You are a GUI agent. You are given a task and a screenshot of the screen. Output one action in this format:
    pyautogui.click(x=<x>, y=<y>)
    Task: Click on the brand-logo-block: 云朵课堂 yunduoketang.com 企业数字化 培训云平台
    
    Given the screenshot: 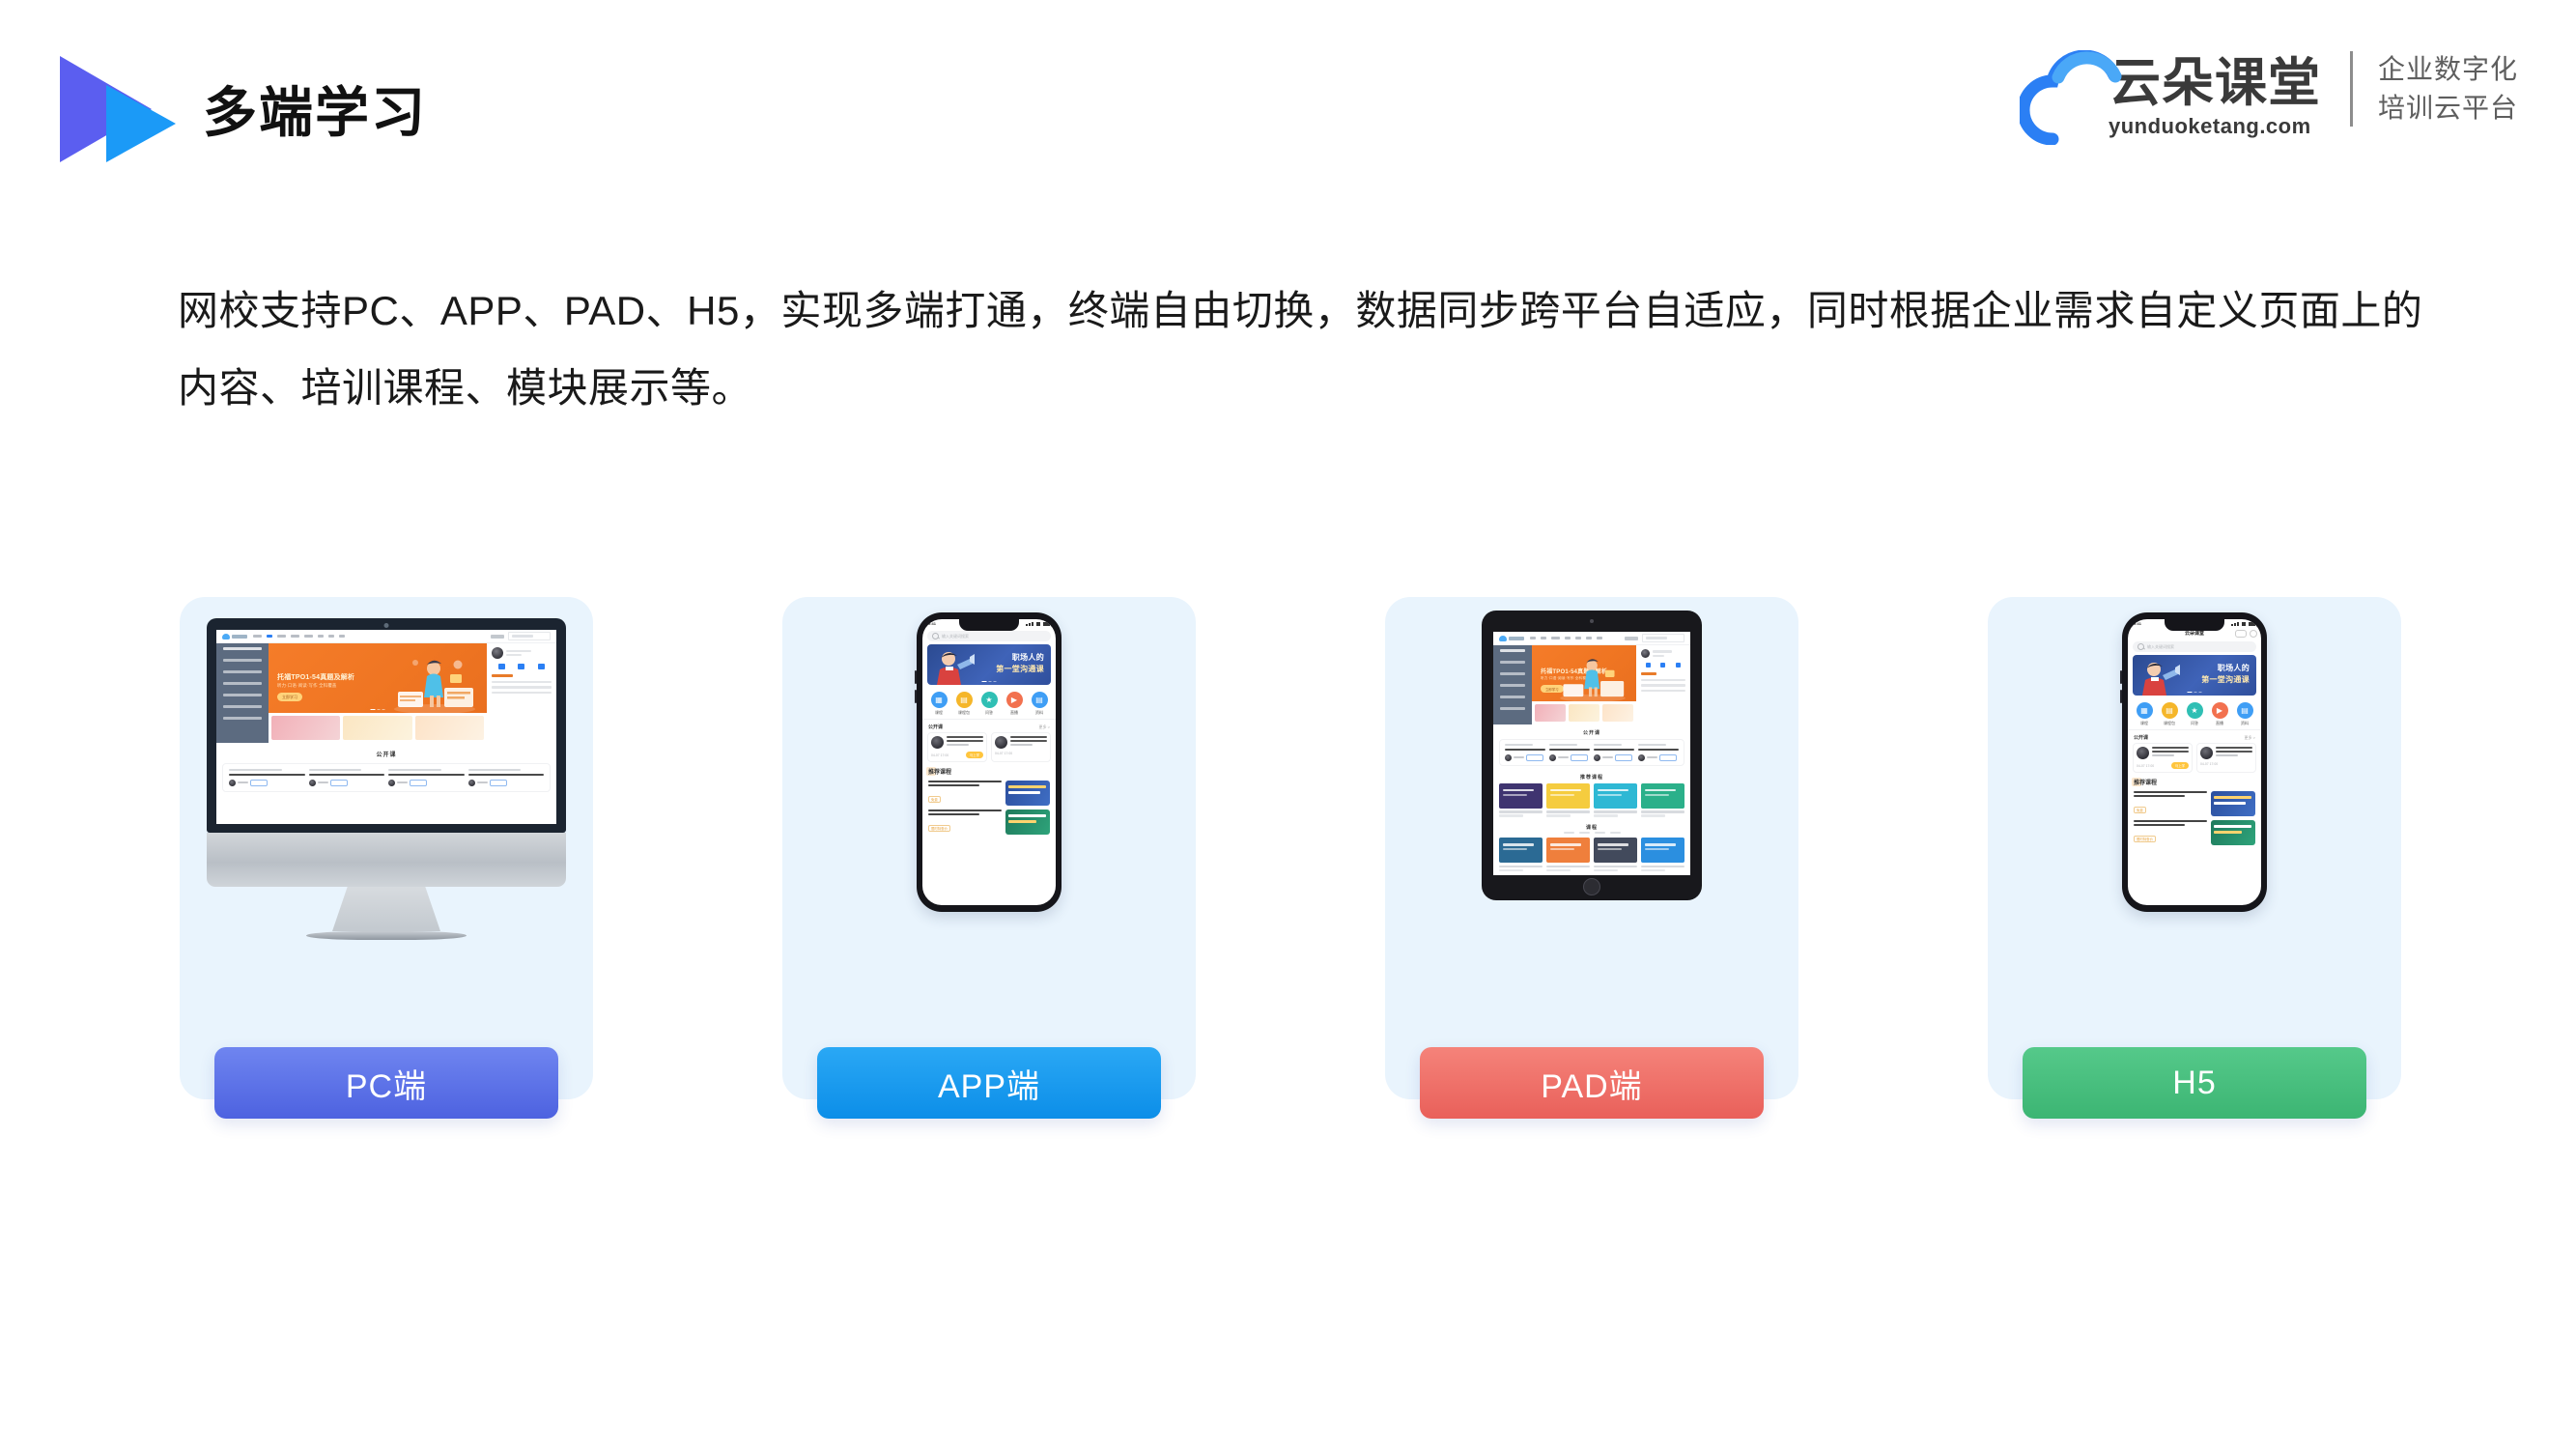 What is the action you would take?
    pyautogui.click(x=2267, y=92)
    